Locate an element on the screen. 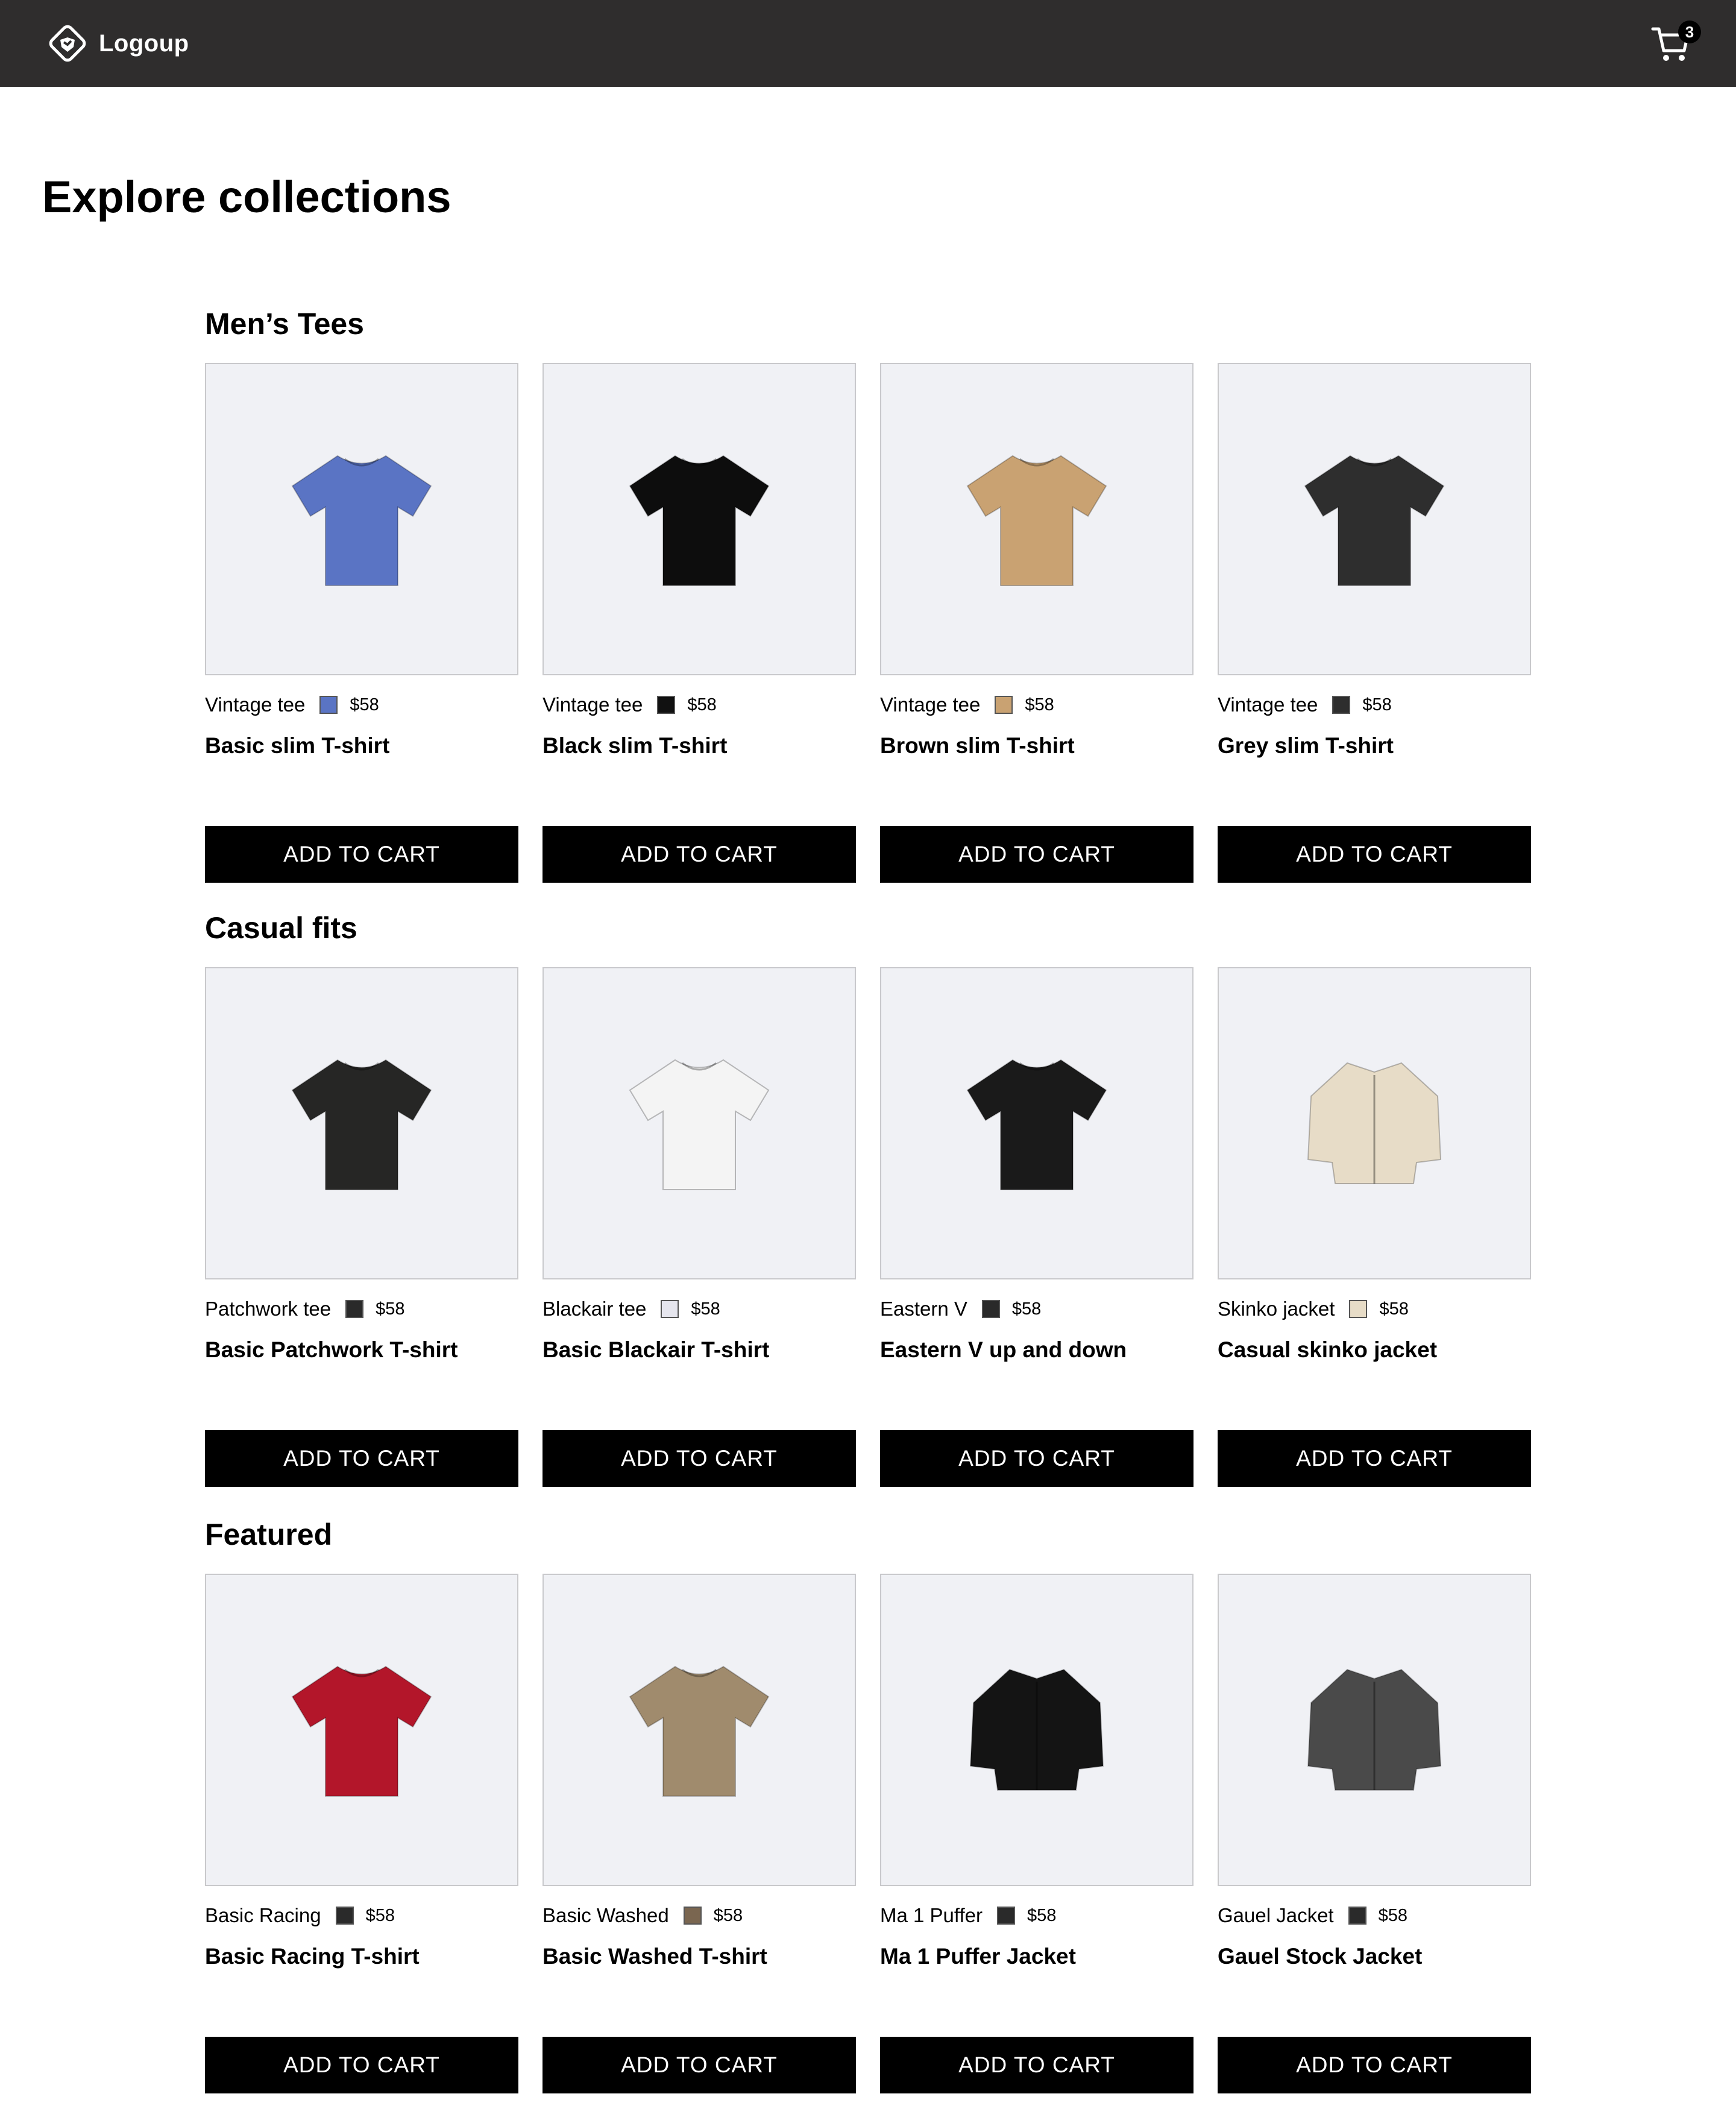 This screenshot has width=1736, height=2126. product-name: Basic Blackair T-shirt is located at coordinates (655, 1350).